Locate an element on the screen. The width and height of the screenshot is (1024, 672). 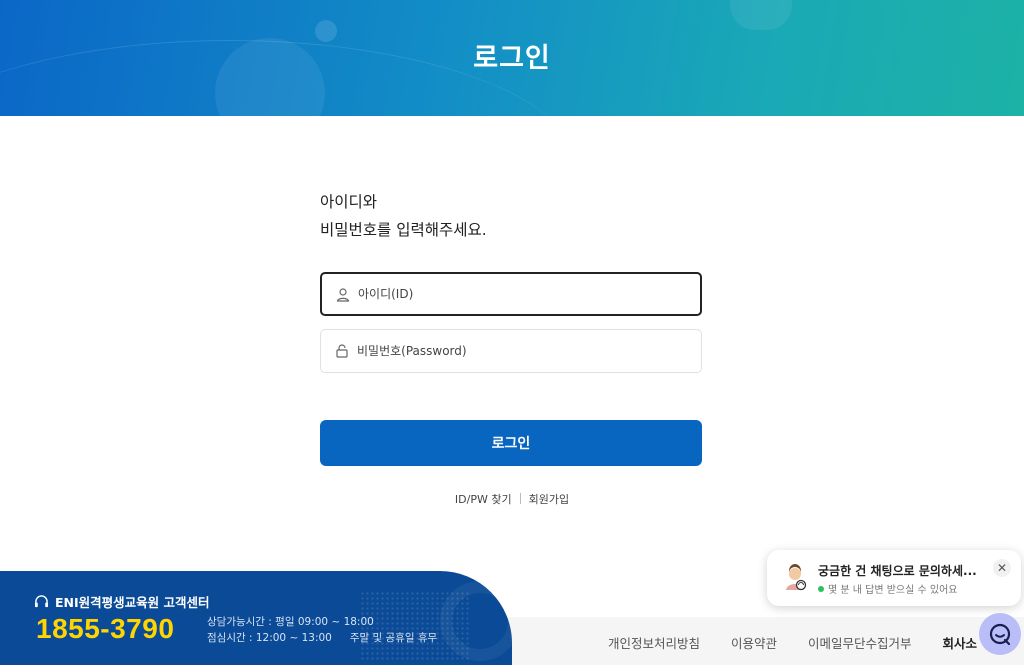
instruction-line-1: 아이디와 is located at coordinates (349, 202).